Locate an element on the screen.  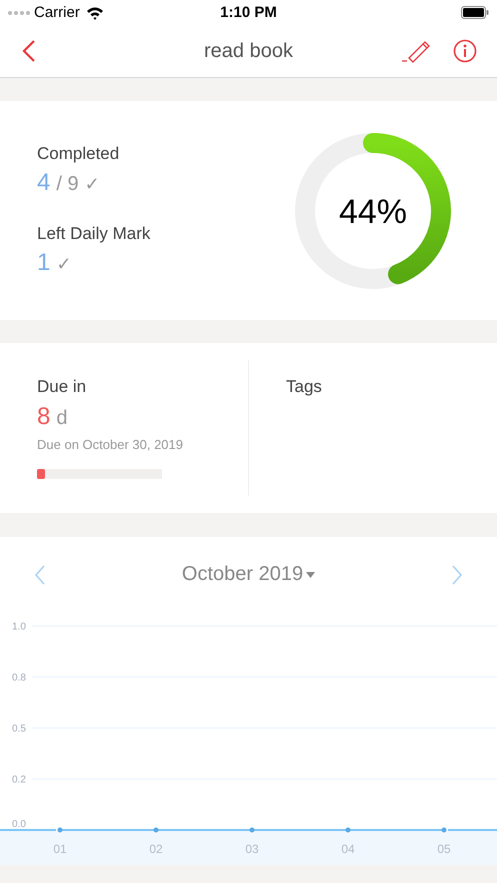
y-tick-label: 0.0 is located at coordinates (19, 824).